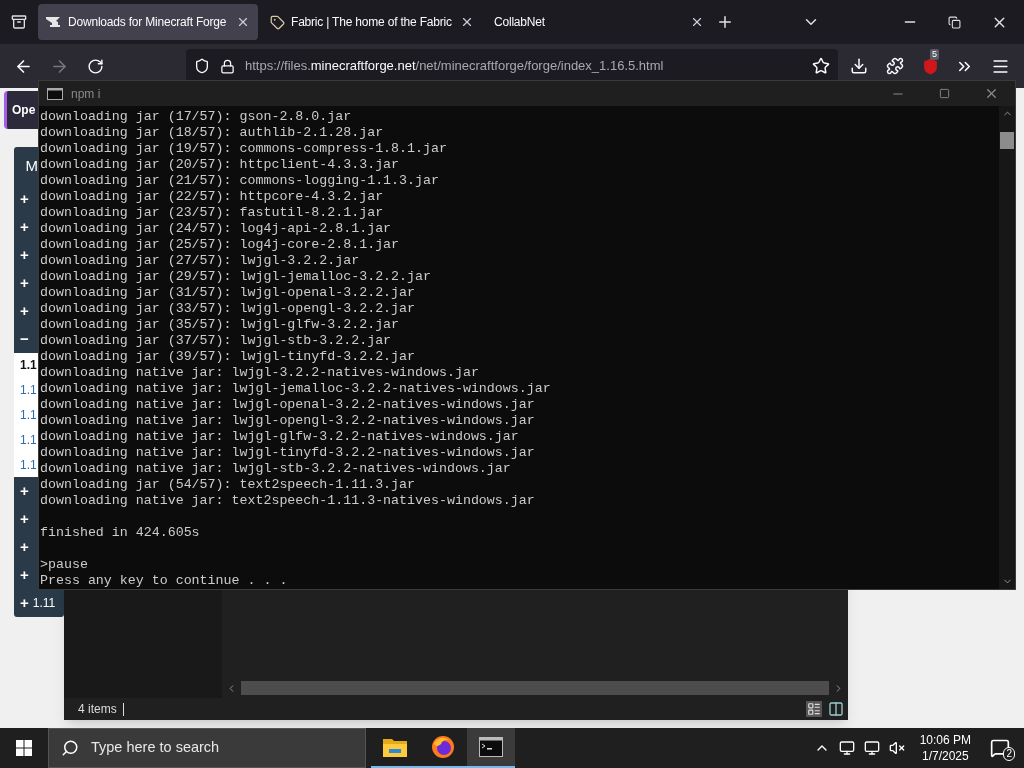 This screenshot has width=1024, height=768. Describe the element at coordinates (220, 165) in the screenshot. I see `console-line: downloading jar (20/57): httpclient-4.3.3.jar` at that location.